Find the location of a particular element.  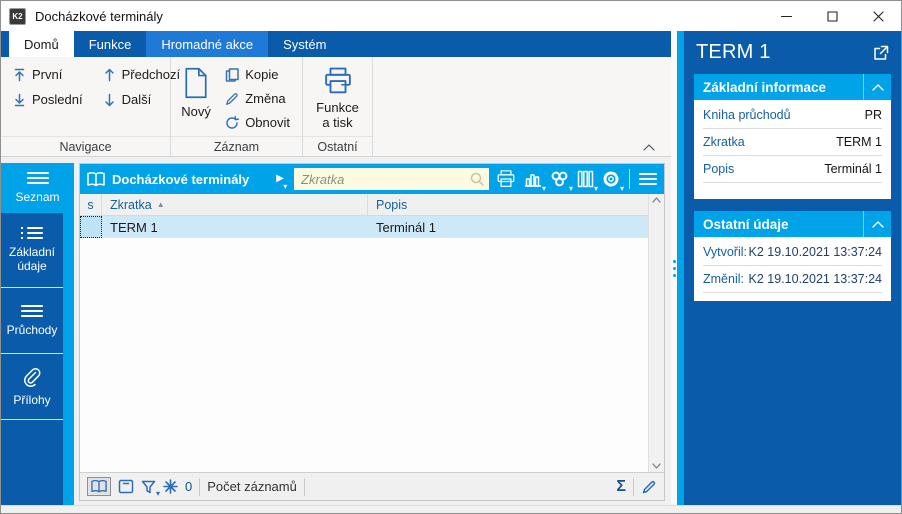

hamburger-menu-icon is located at coordinates (648, 179).